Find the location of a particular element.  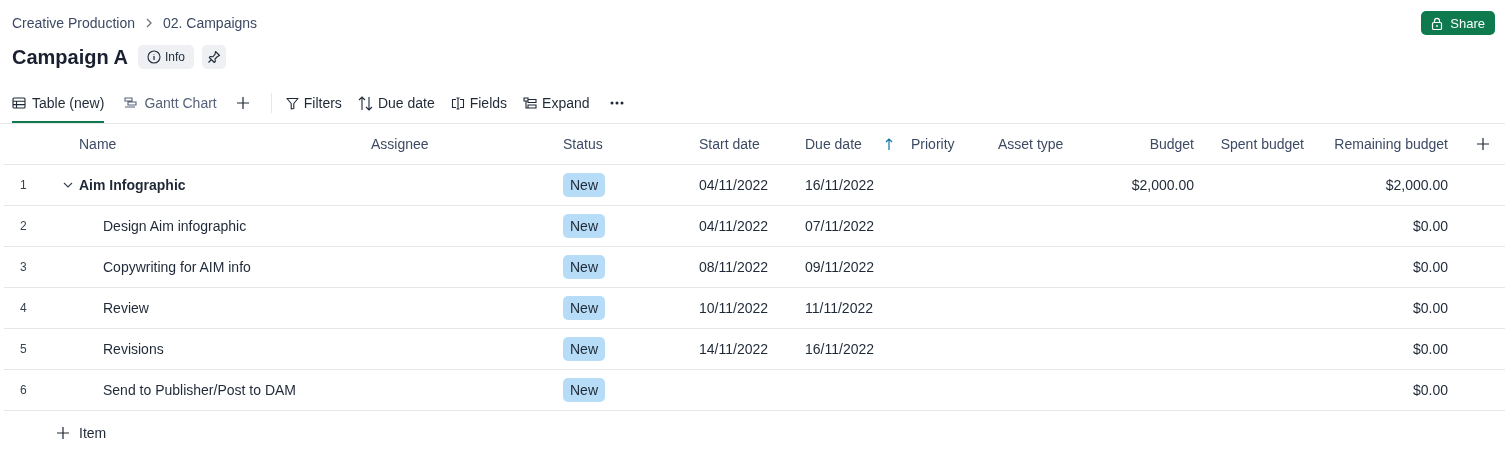

table-cell: 09/11/2022 is located at coordinates (840, 267).